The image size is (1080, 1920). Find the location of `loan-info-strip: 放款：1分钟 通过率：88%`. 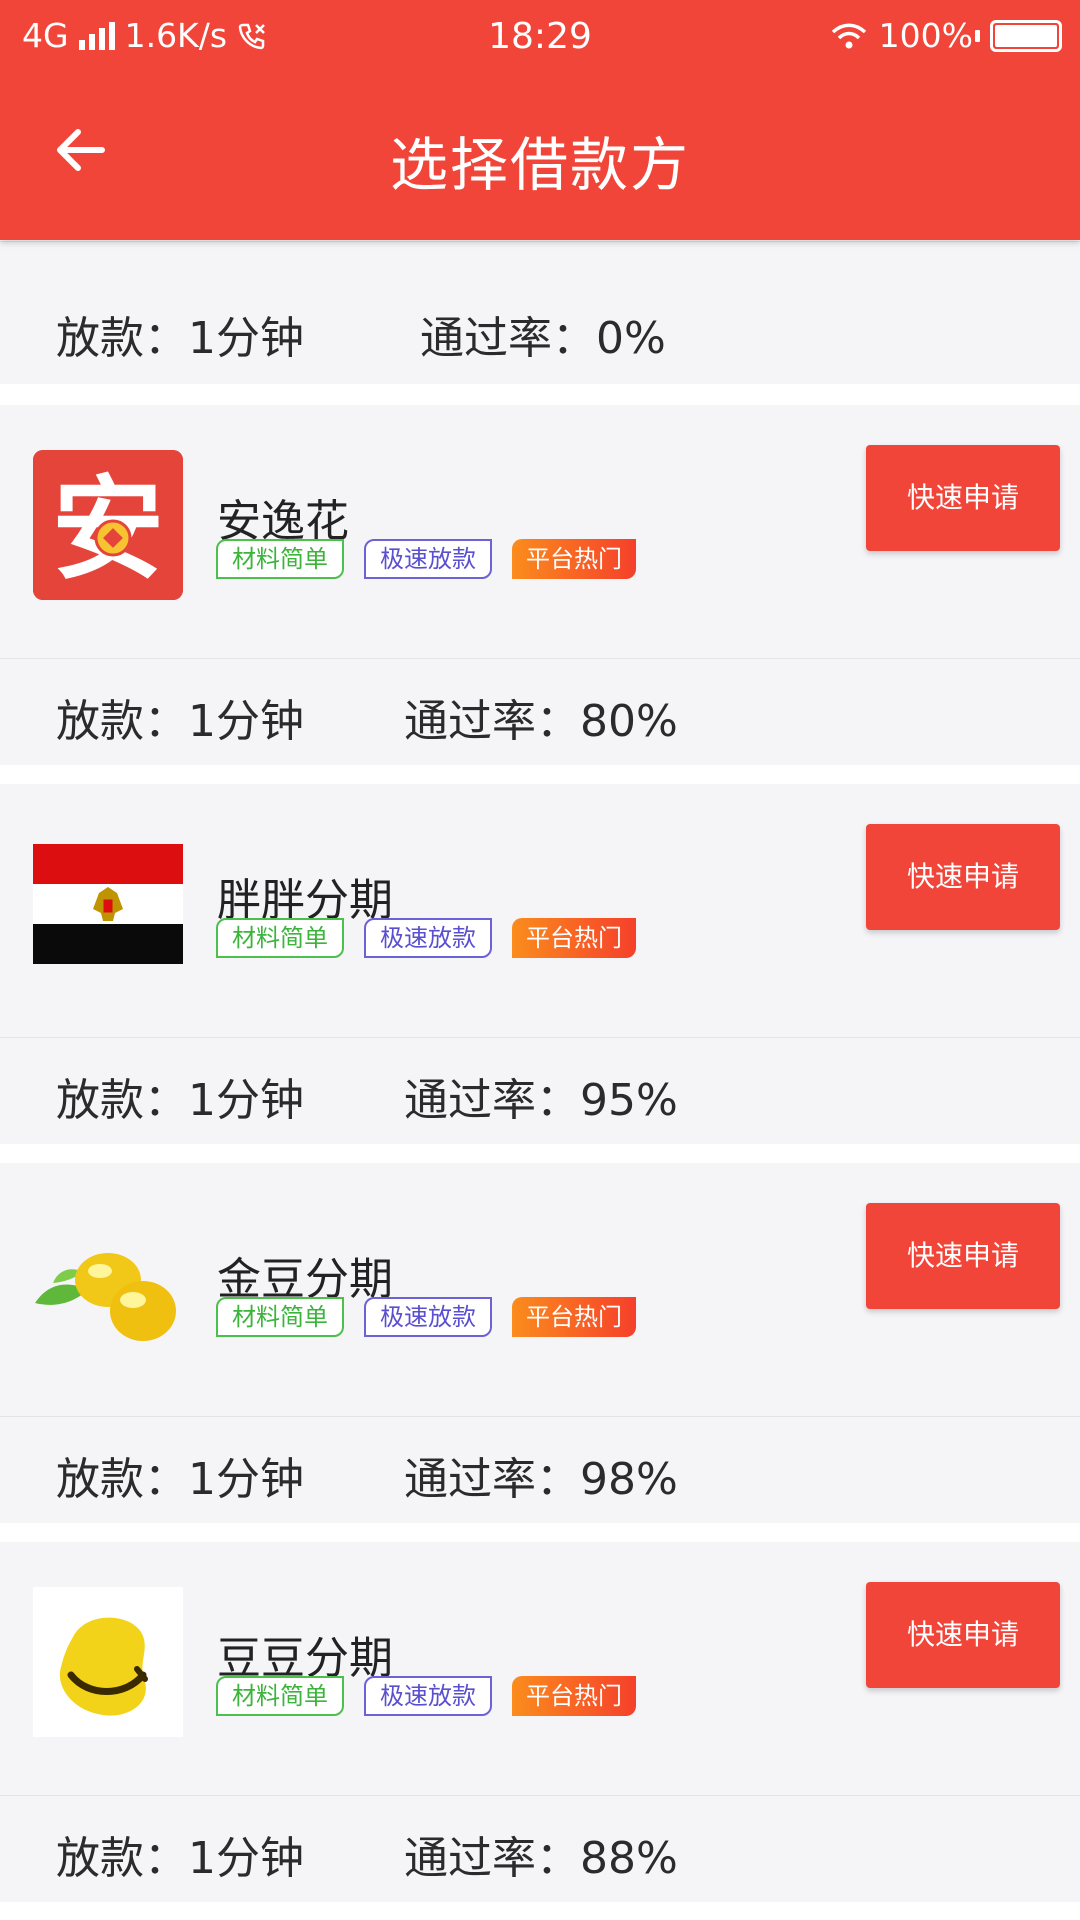

loan-info-strip: 放款：1分钟 通过率：88% is located at coordinates (540, 1848).